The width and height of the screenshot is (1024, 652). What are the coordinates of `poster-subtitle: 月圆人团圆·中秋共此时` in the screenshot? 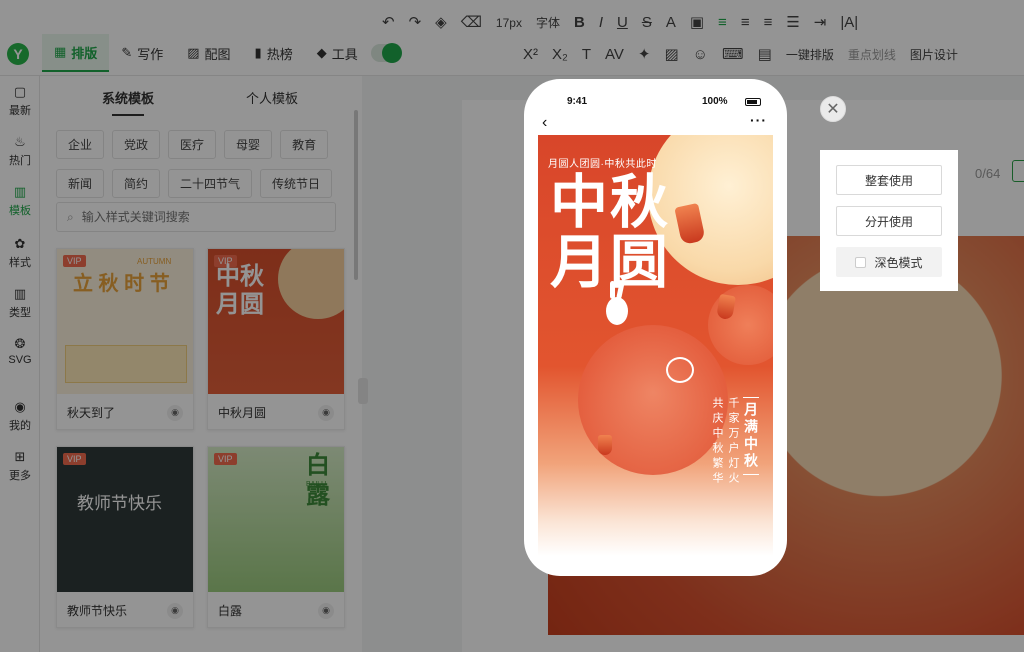 It's located at (602, 164).